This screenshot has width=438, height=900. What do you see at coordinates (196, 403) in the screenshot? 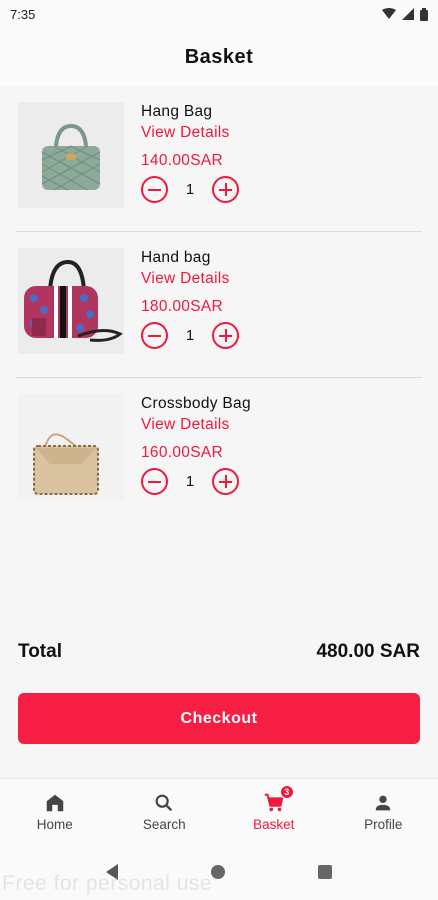
I see `item-name: Crossbody Bag` at bounding box center [196, 403].